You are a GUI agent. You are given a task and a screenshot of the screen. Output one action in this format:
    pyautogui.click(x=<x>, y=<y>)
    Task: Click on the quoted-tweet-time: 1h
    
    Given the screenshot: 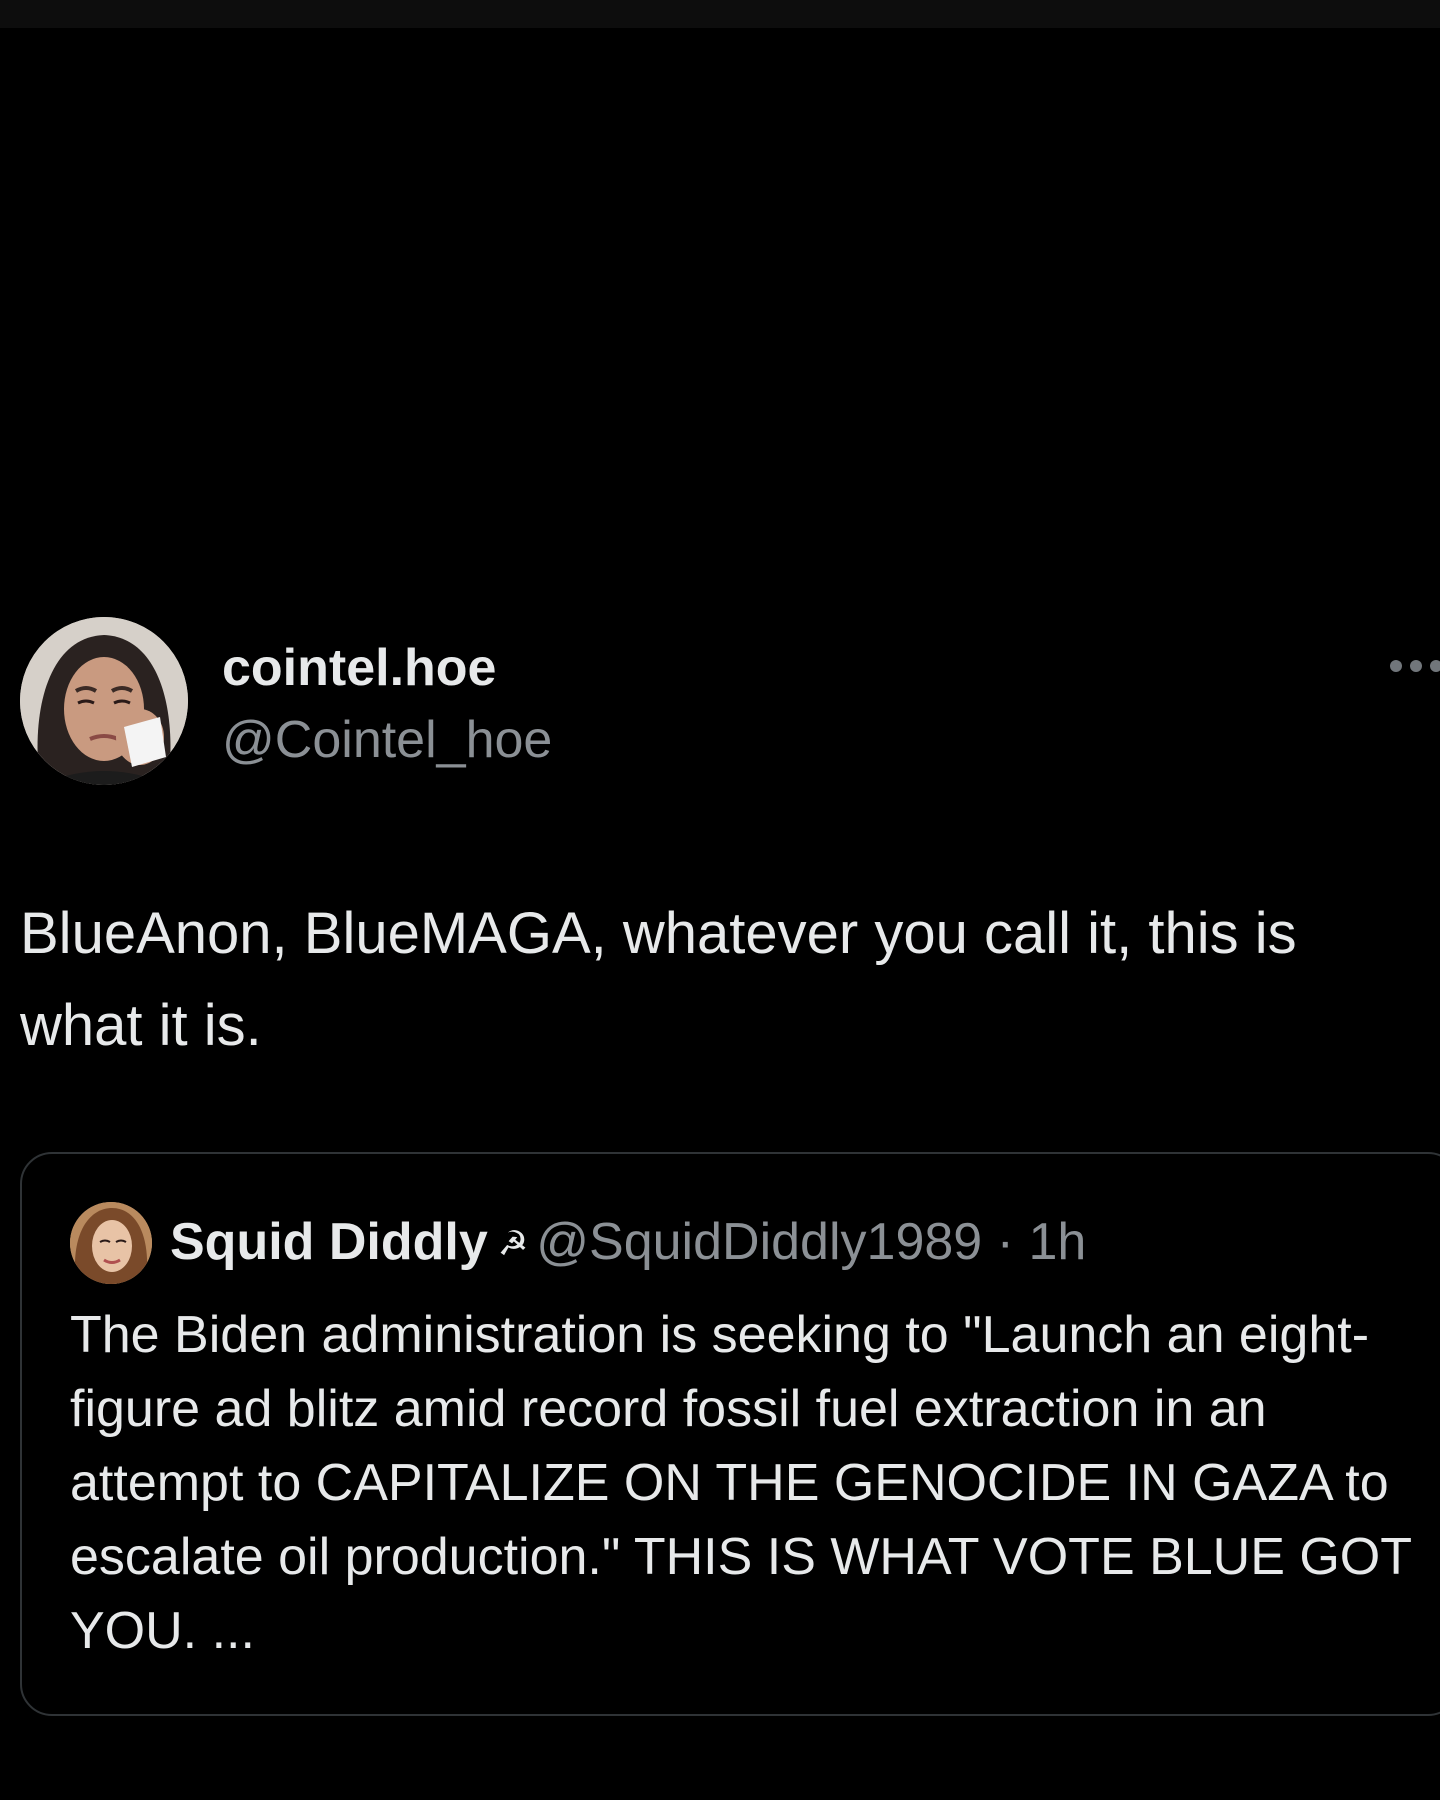 What is the action you would take?
    pyautogui.click(x=1057, y=1242)
    